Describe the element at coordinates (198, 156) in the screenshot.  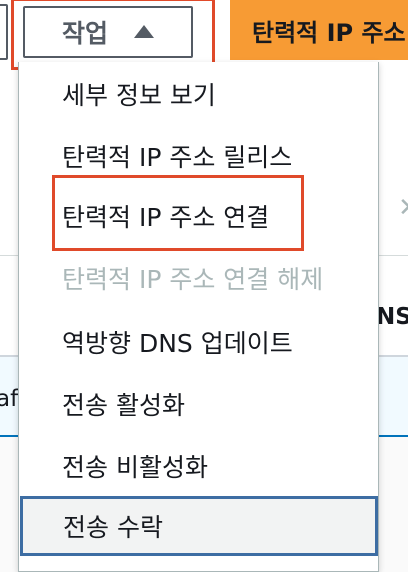
I see `menu-item-release-elastic-ip: 탄력적 IP 주소 릴리스` at that location.